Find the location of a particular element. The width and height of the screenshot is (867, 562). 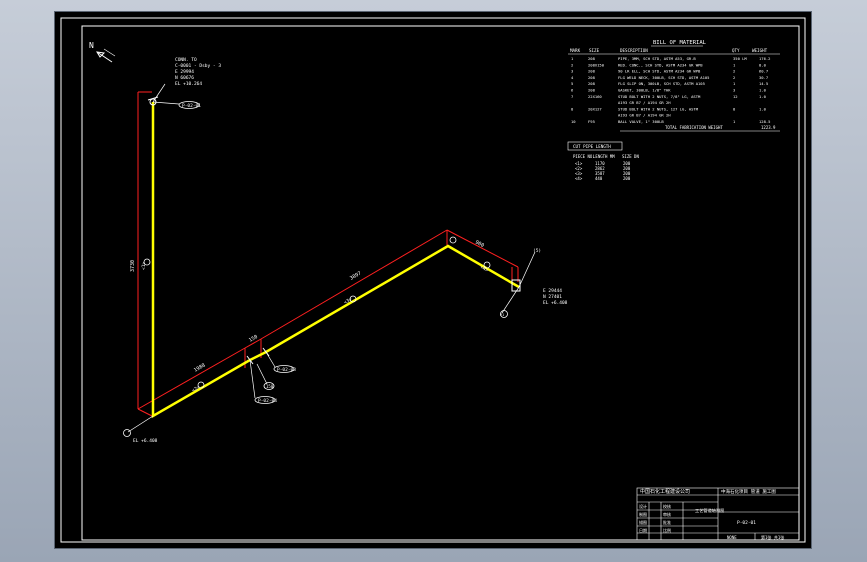

tb-sheet: 第1张 共1张 is located at coordinates (772, 537).